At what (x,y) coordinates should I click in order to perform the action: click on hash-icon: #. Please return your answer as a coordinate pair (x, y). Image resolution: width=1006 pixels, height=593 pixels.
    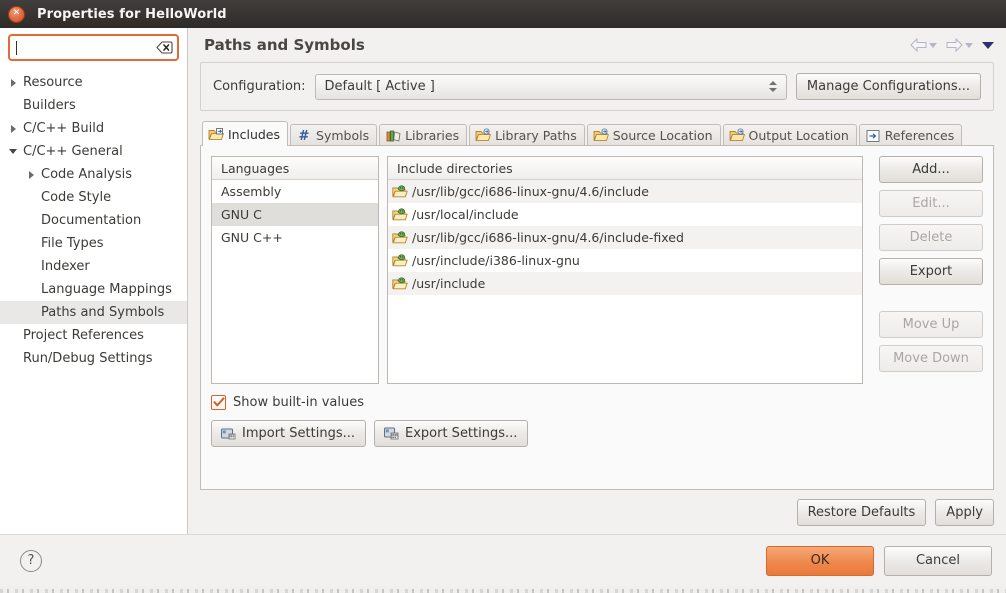
    Looking at the image, I should click on (304, 135).